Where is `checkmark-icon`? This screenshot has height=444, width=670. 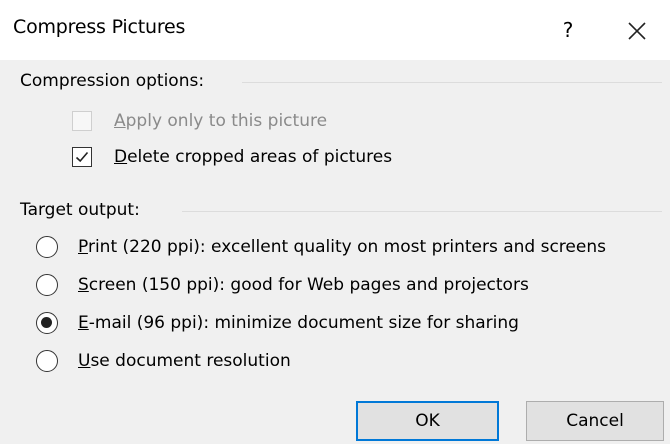 checkmark-icon is located at coordinates (82, 157).